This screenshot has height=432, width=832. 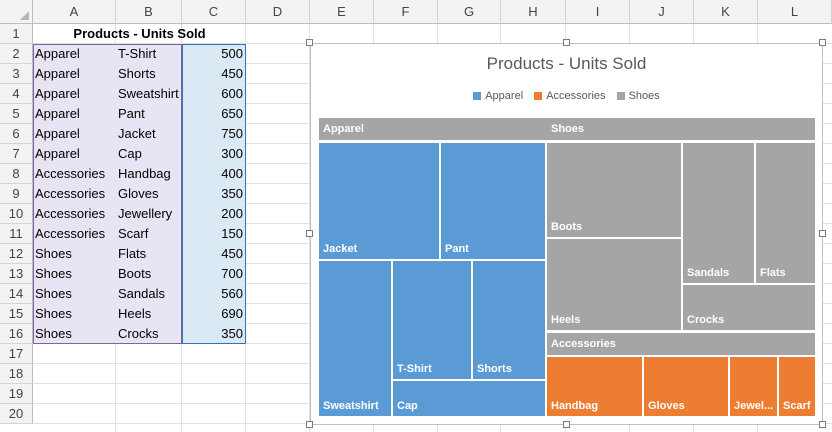 What do you see at coordinates (149, 214) in the screenshot?
I see `cell-product: Jewellery` at bounding box center [149, 214].